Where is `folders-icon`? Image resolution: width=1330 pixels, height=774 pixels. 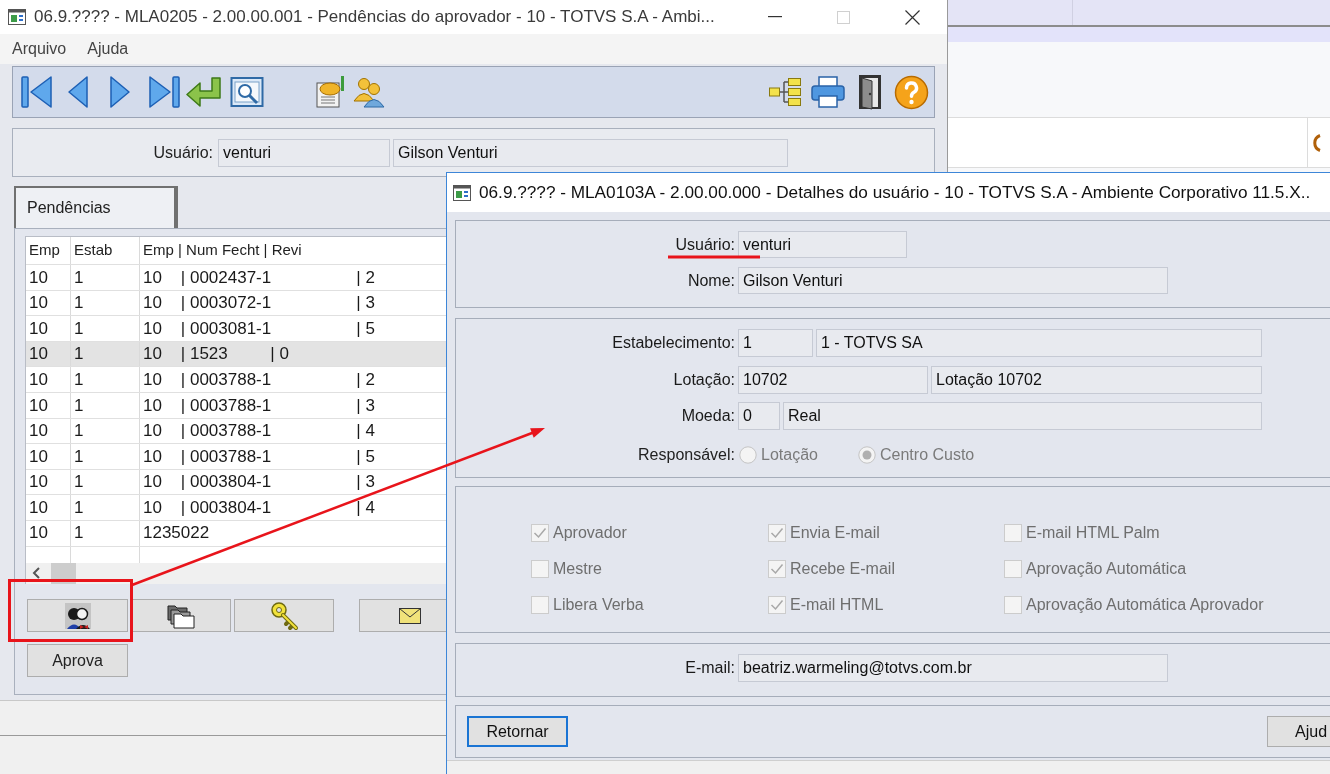 folders-icon is located at coordinates (181, 615).